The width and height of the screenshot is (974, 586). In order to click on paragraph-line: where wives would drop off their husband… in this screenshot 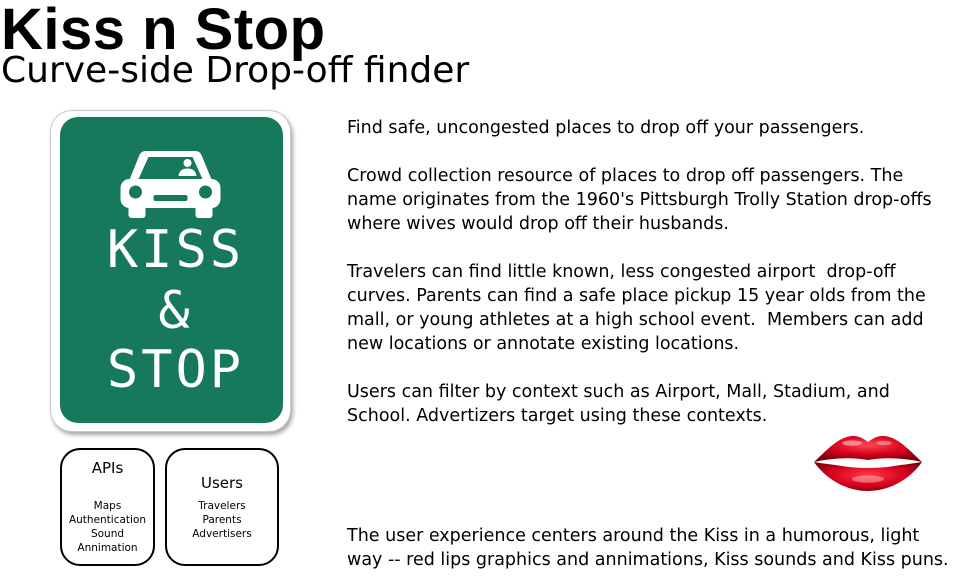, I will do `click(538, 224)`.